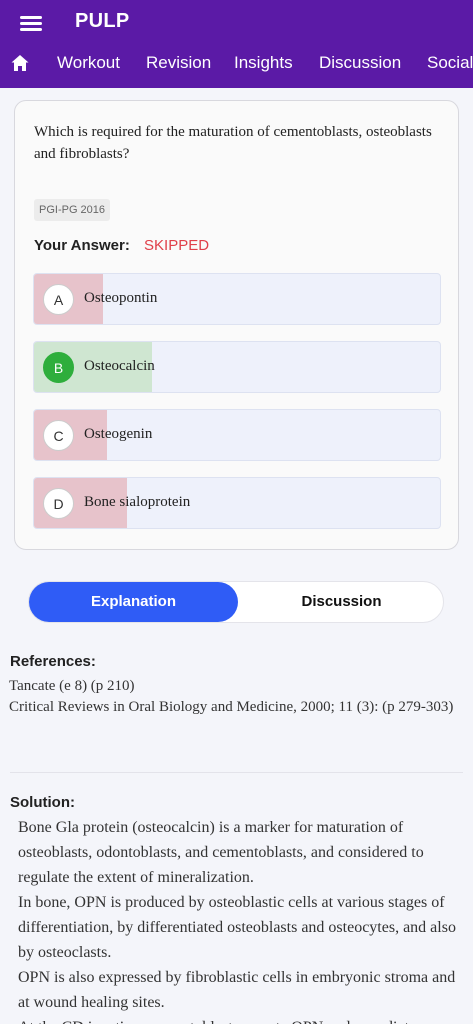 This screenshot has height=1024, width=473. I want to click on explanation-tab: Explanation, so click(133, 602).